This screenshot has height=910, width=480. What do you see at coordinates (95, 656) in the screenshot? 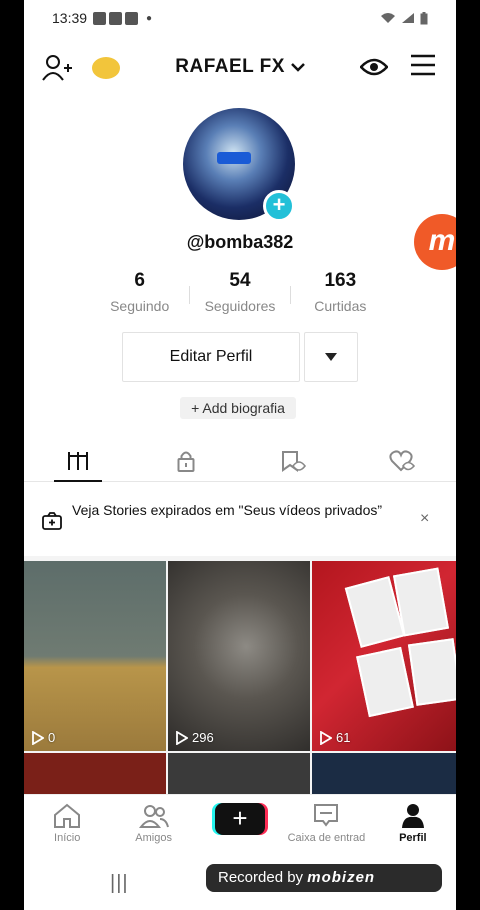
I see `video-thumbnail: 0` at bounding box center [95, 656].